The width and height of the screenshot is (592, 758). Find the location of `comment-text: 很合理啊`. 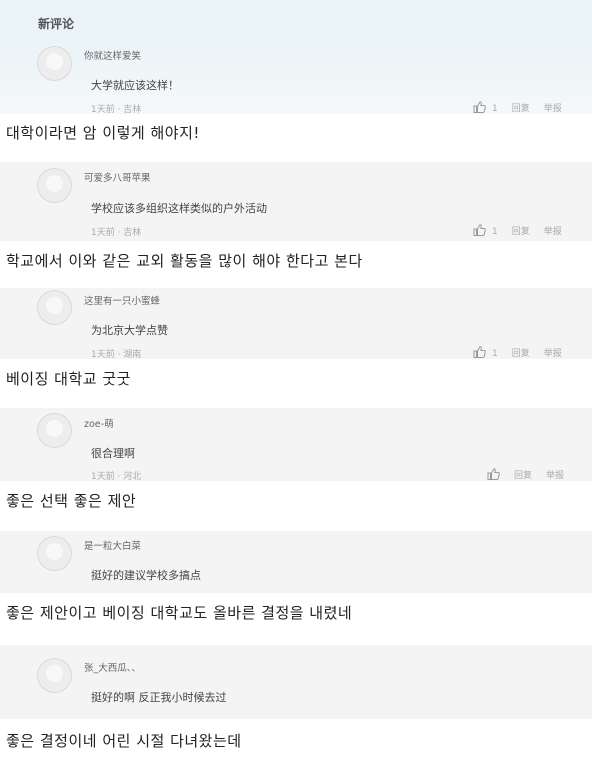

comment-text: 很合理啊 is located at coordinates (113, 453).